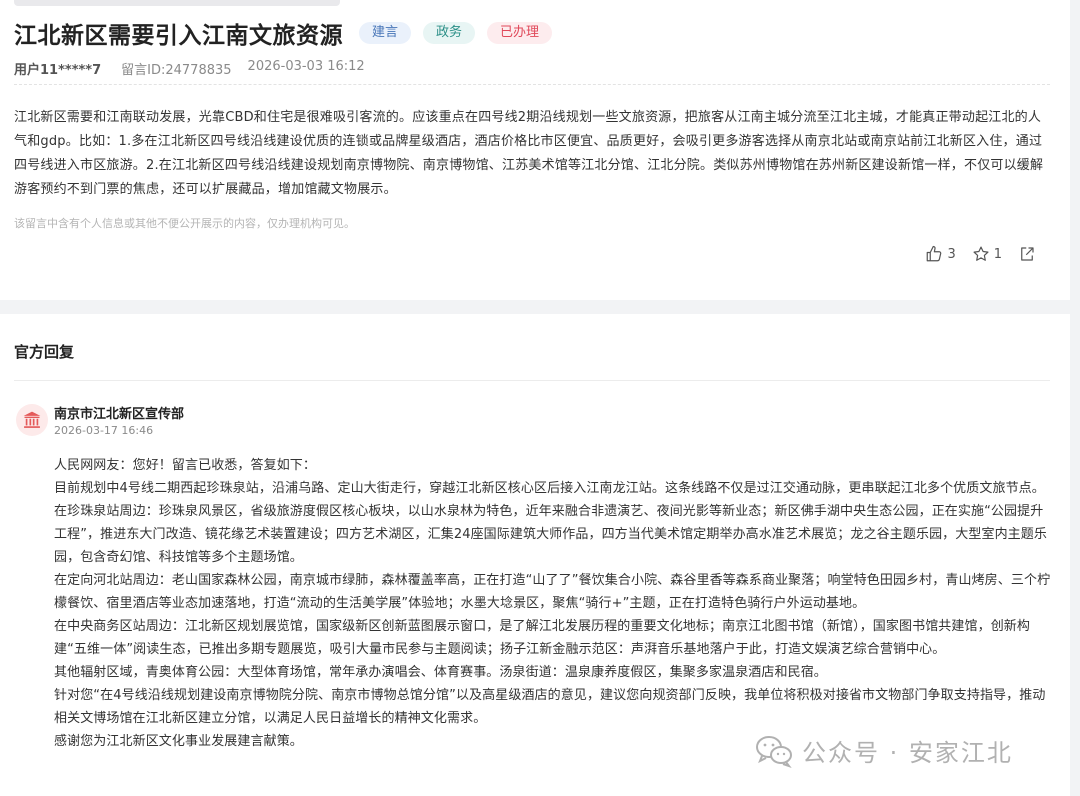 This screenshot has width=1080, height=796. I want to click on message-id: 留言ID:24778835, so click(176, 70).